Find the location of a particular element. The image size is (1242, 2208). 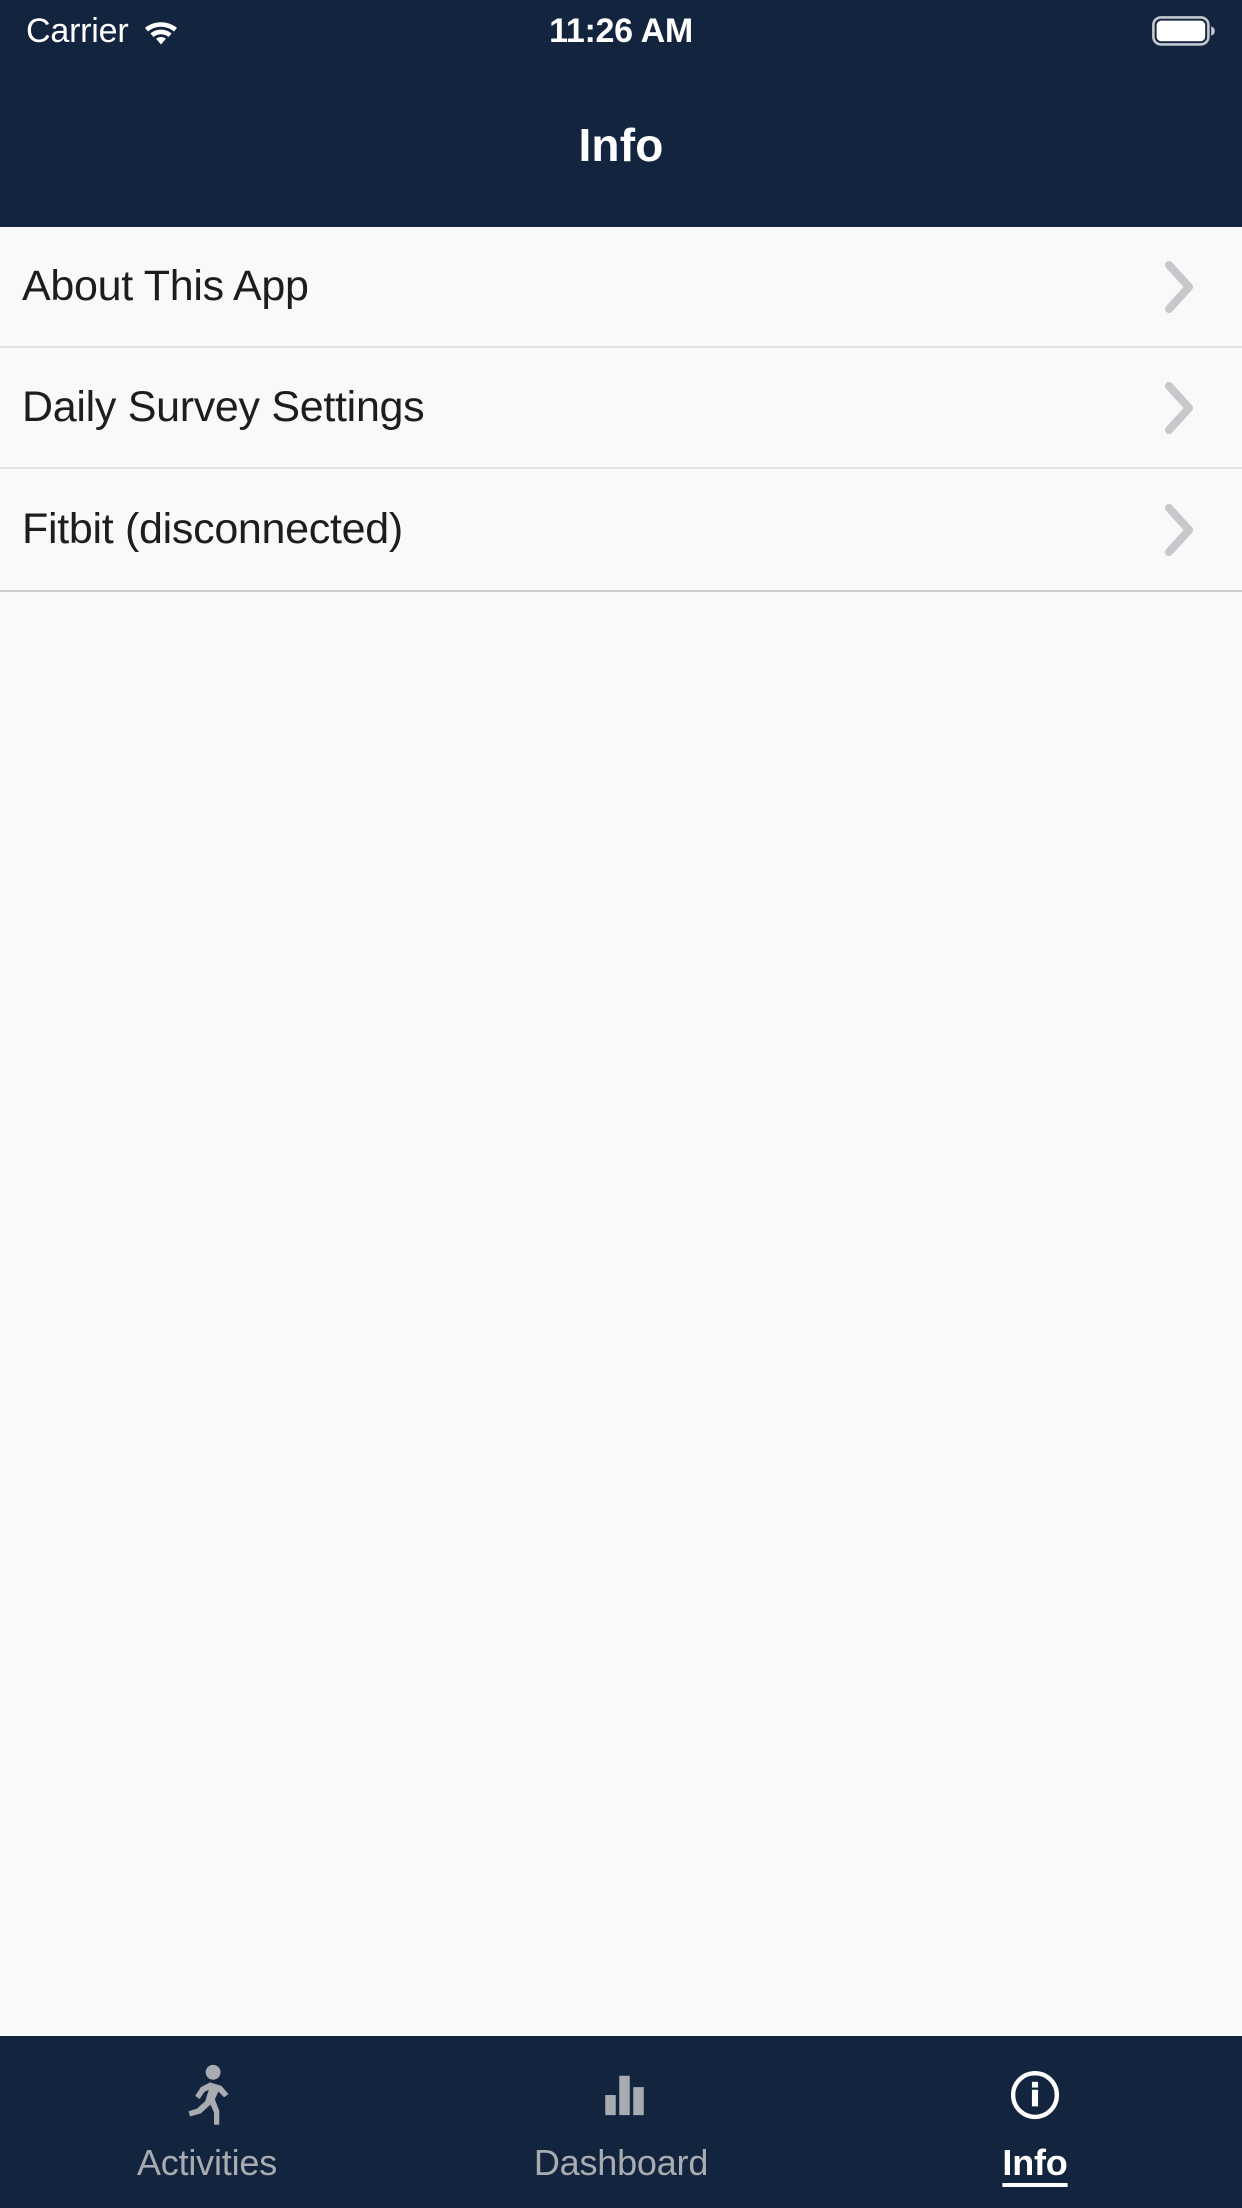

tab-label: Dashboard is located at coordinates (621, 2162).